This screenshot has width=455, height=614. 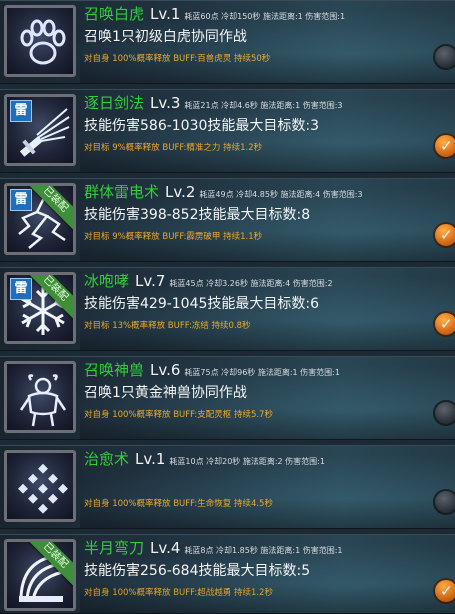 I want to click on skill-buff: 对目标 13%概率释放 BUFF:冻结 持续0.8秒, so click(x=167, y=326).